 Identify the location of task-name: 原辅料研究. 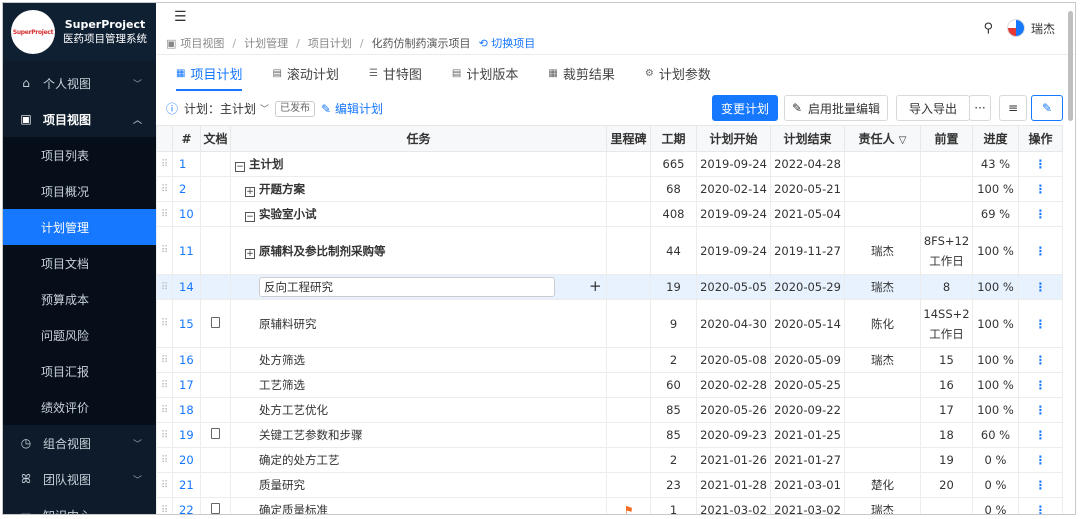
(288, 324).